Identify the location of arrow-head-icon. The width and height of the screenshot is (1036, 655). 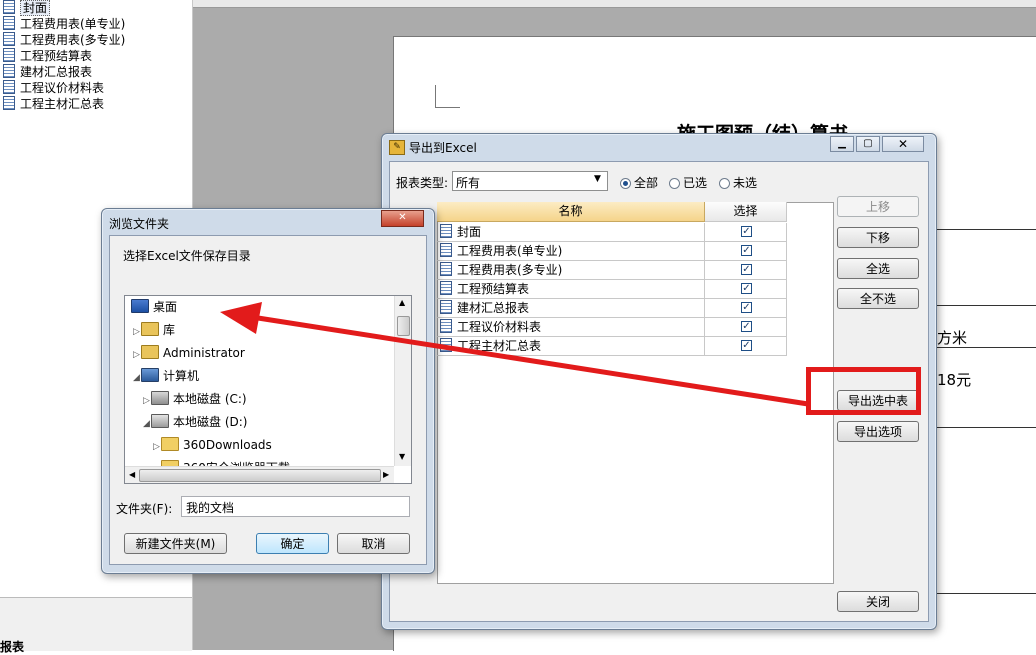
(241, 318).